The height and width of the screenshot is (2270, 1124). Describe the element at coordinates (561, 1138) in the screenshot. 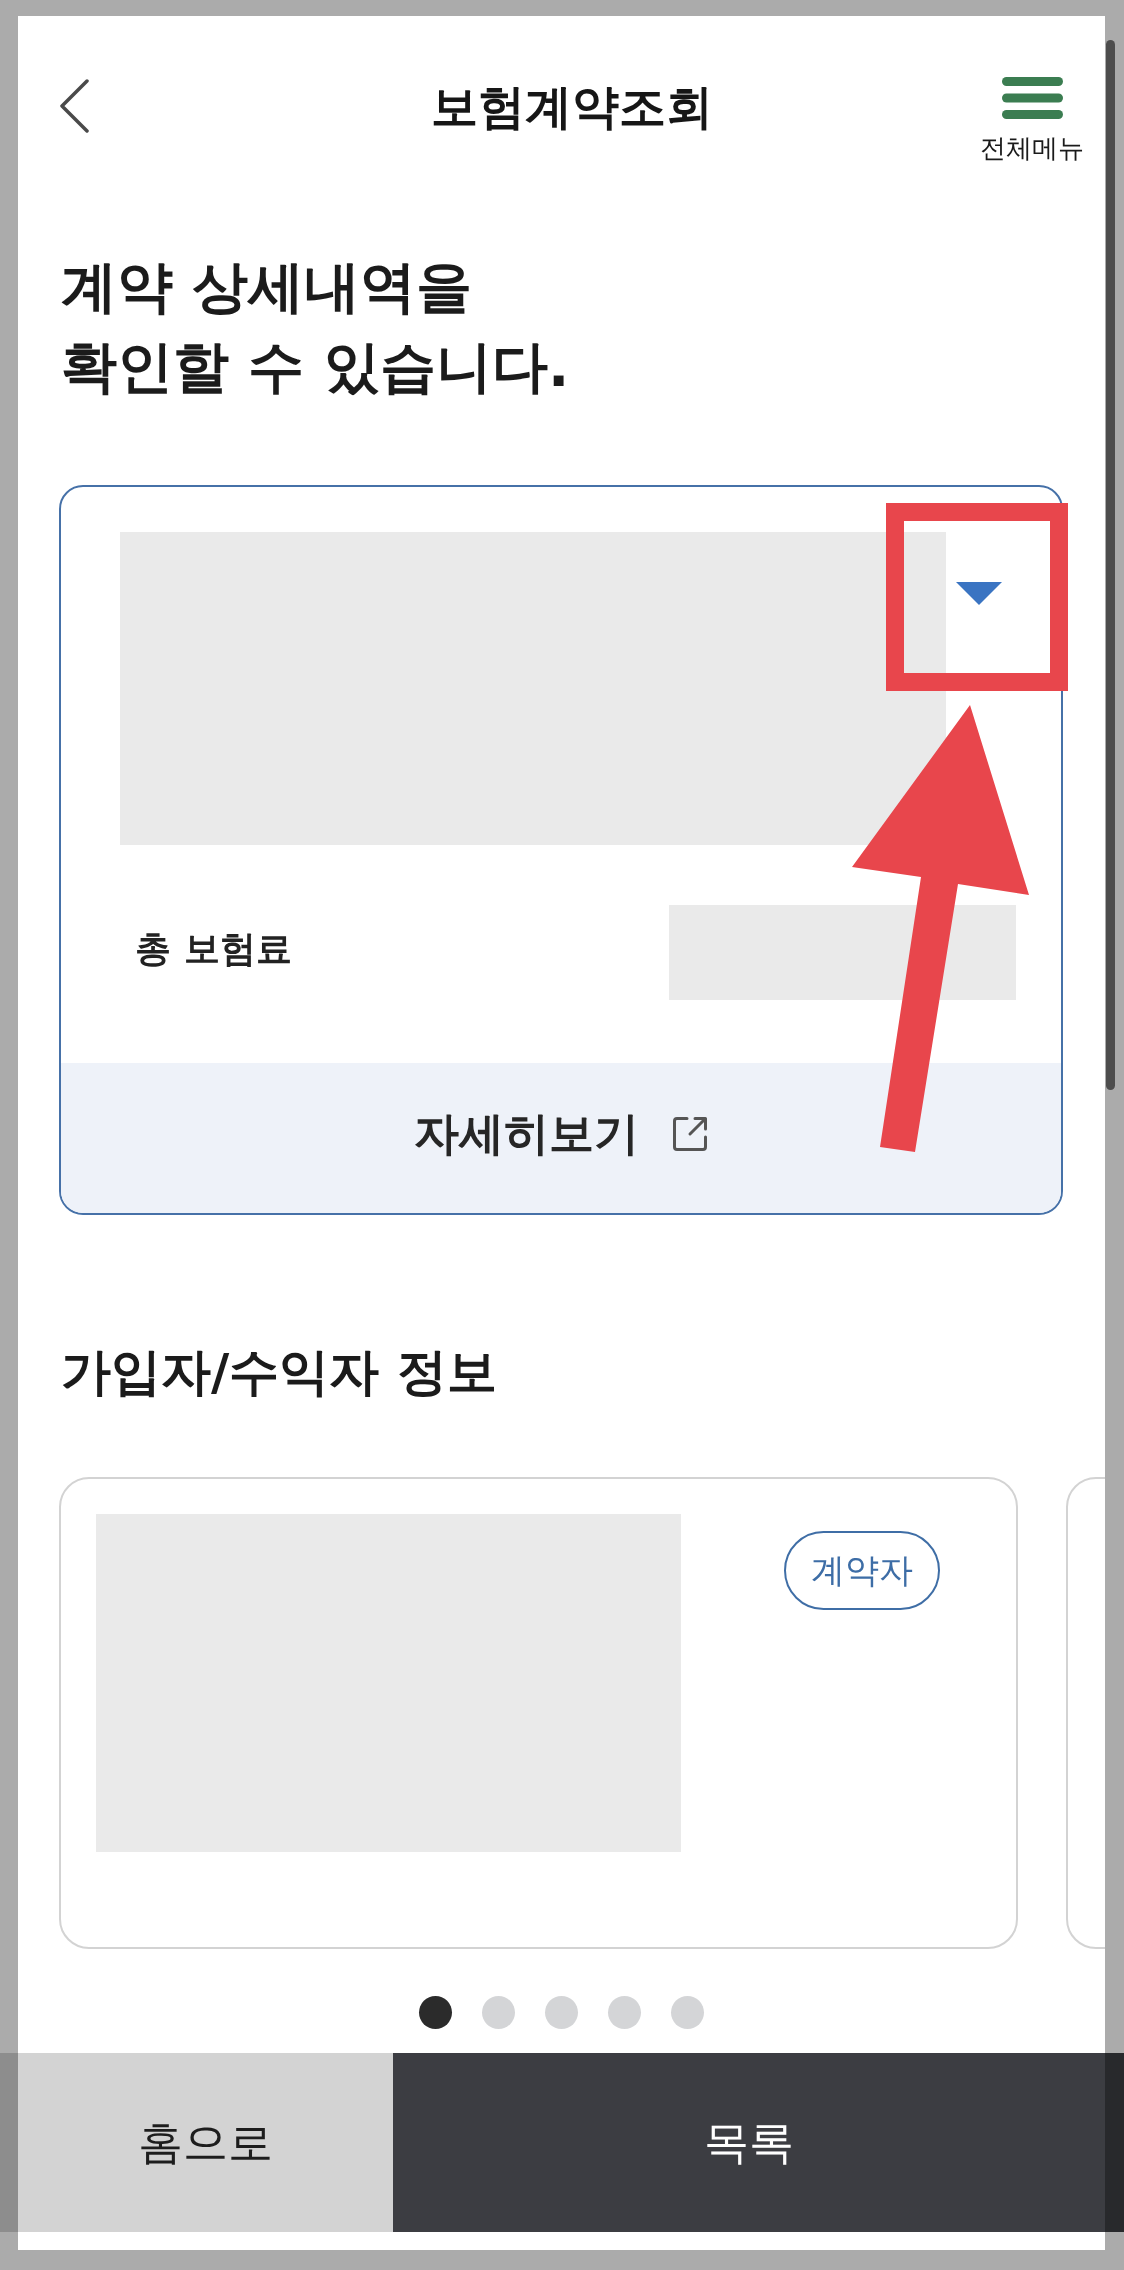

I see `details-button: 자세히보기` at that location.